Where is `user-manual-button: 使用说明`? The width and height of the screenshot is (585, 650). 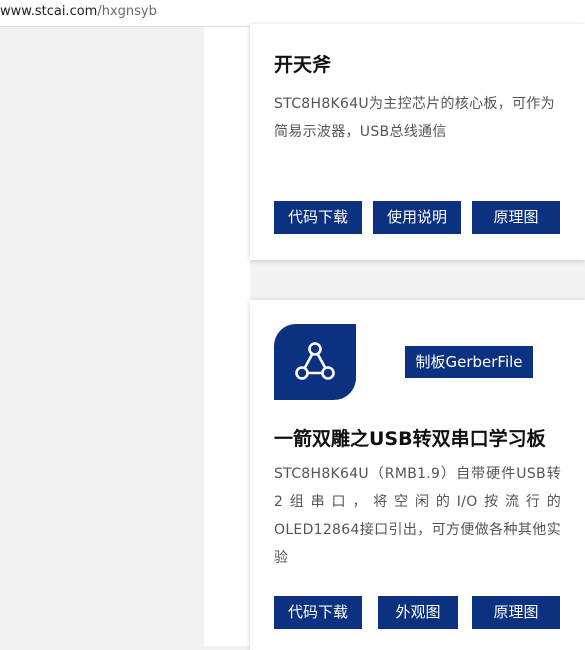 user-manual-button: 使用说明 is located at coordinates (417, 217).